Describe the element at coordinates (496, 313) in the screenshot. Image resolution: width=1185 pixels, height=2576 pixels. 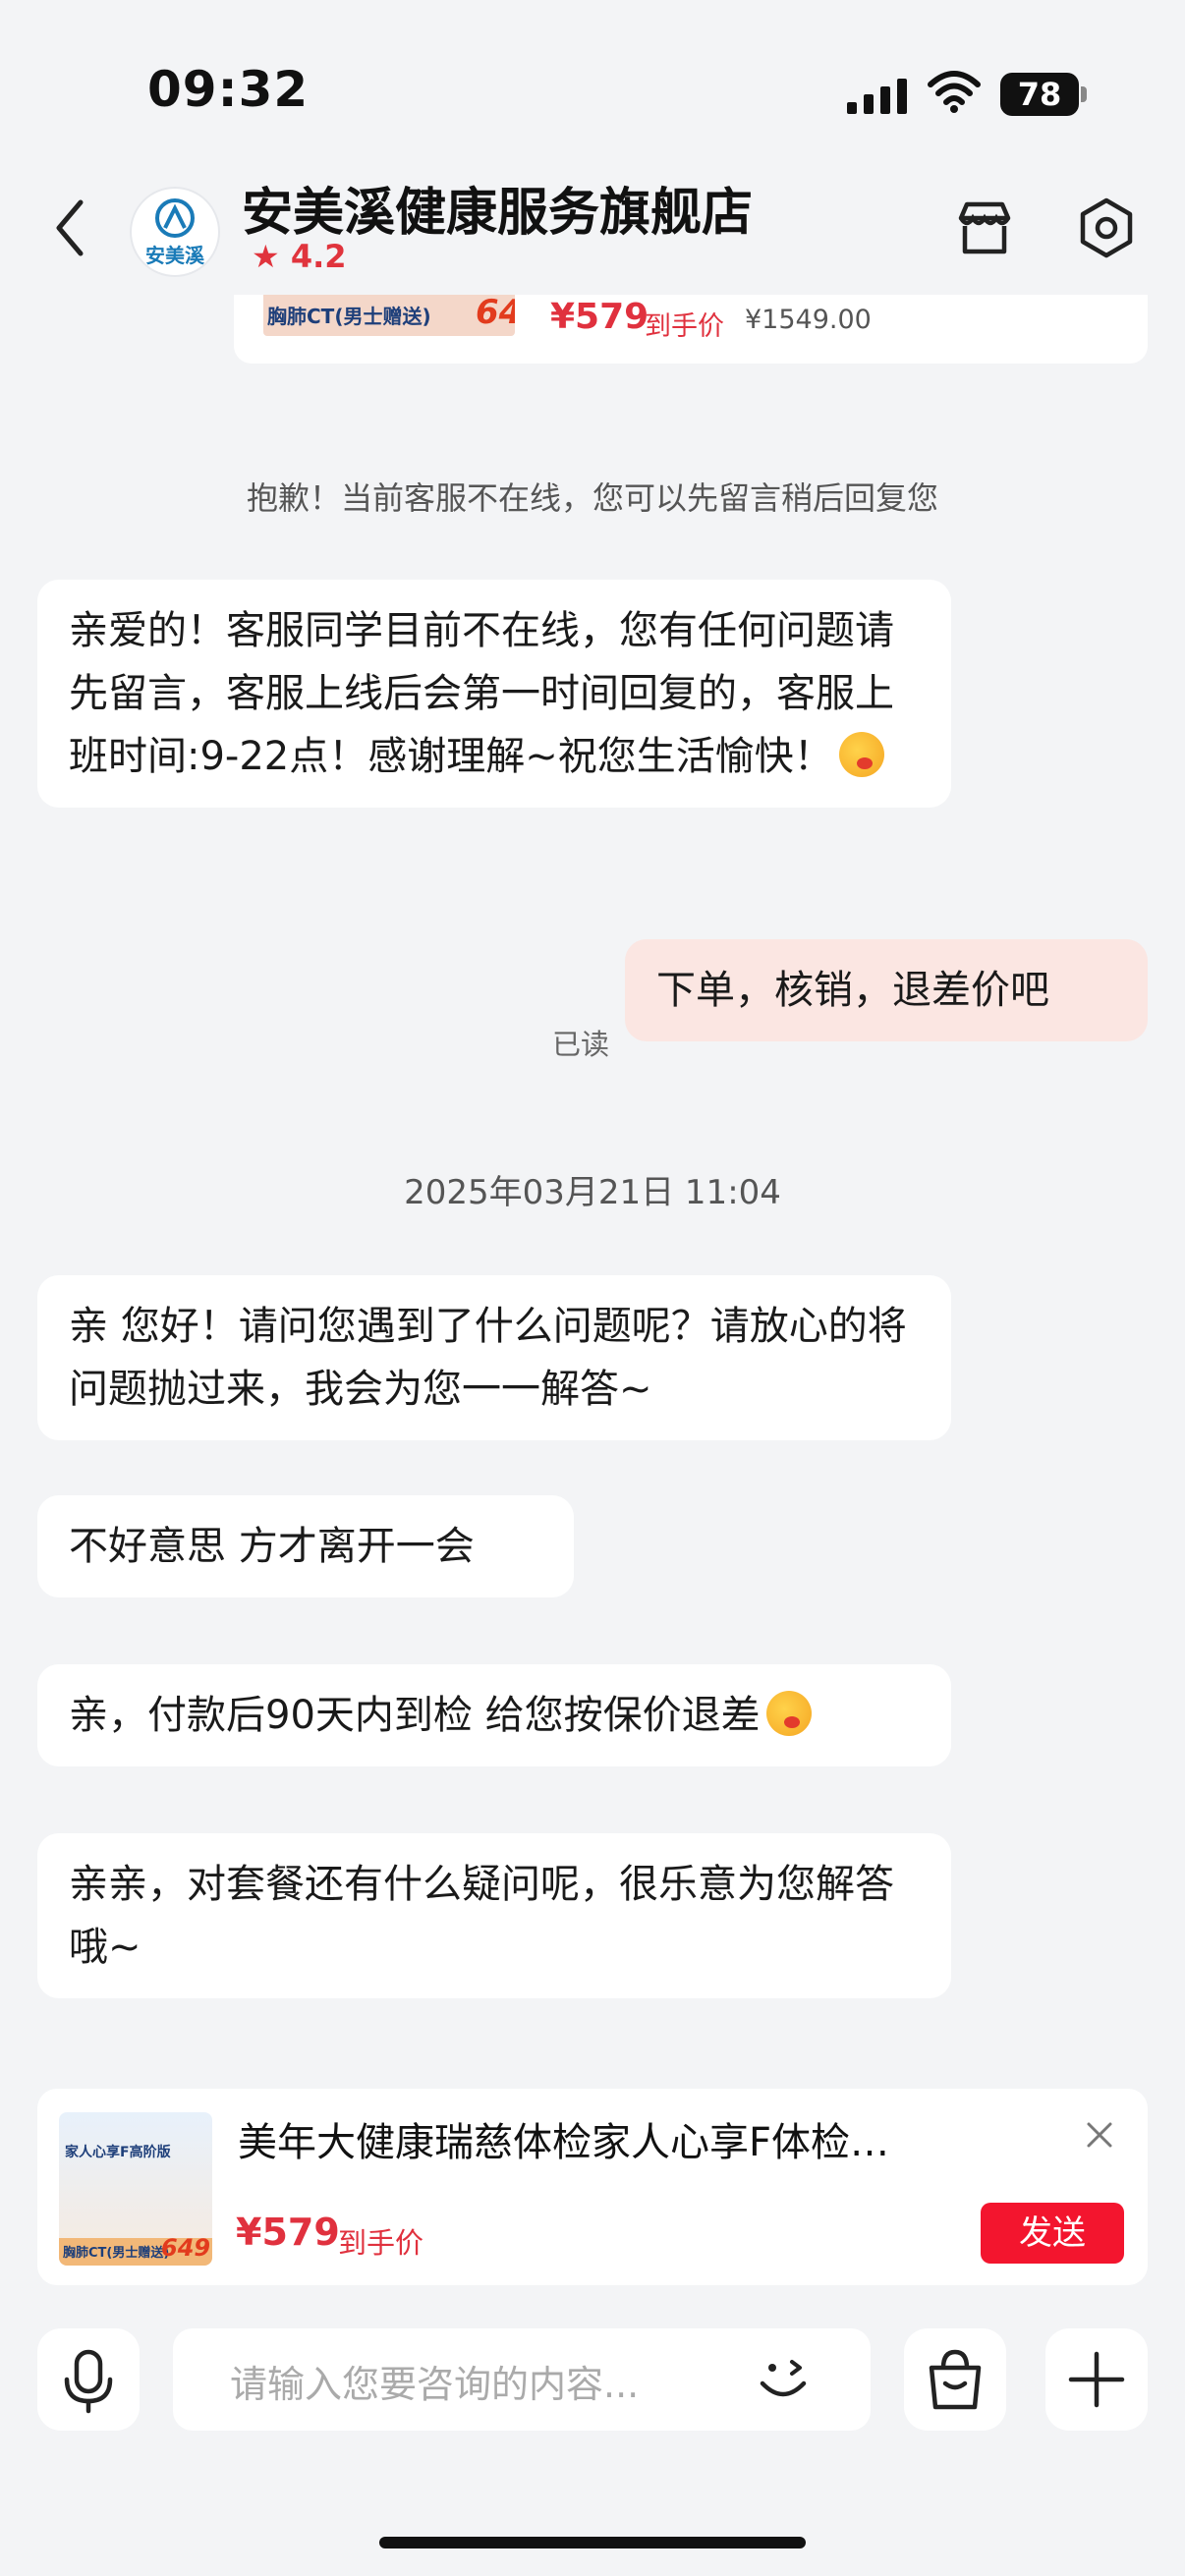
I see `pinned-thumb-price: 649` at that location.